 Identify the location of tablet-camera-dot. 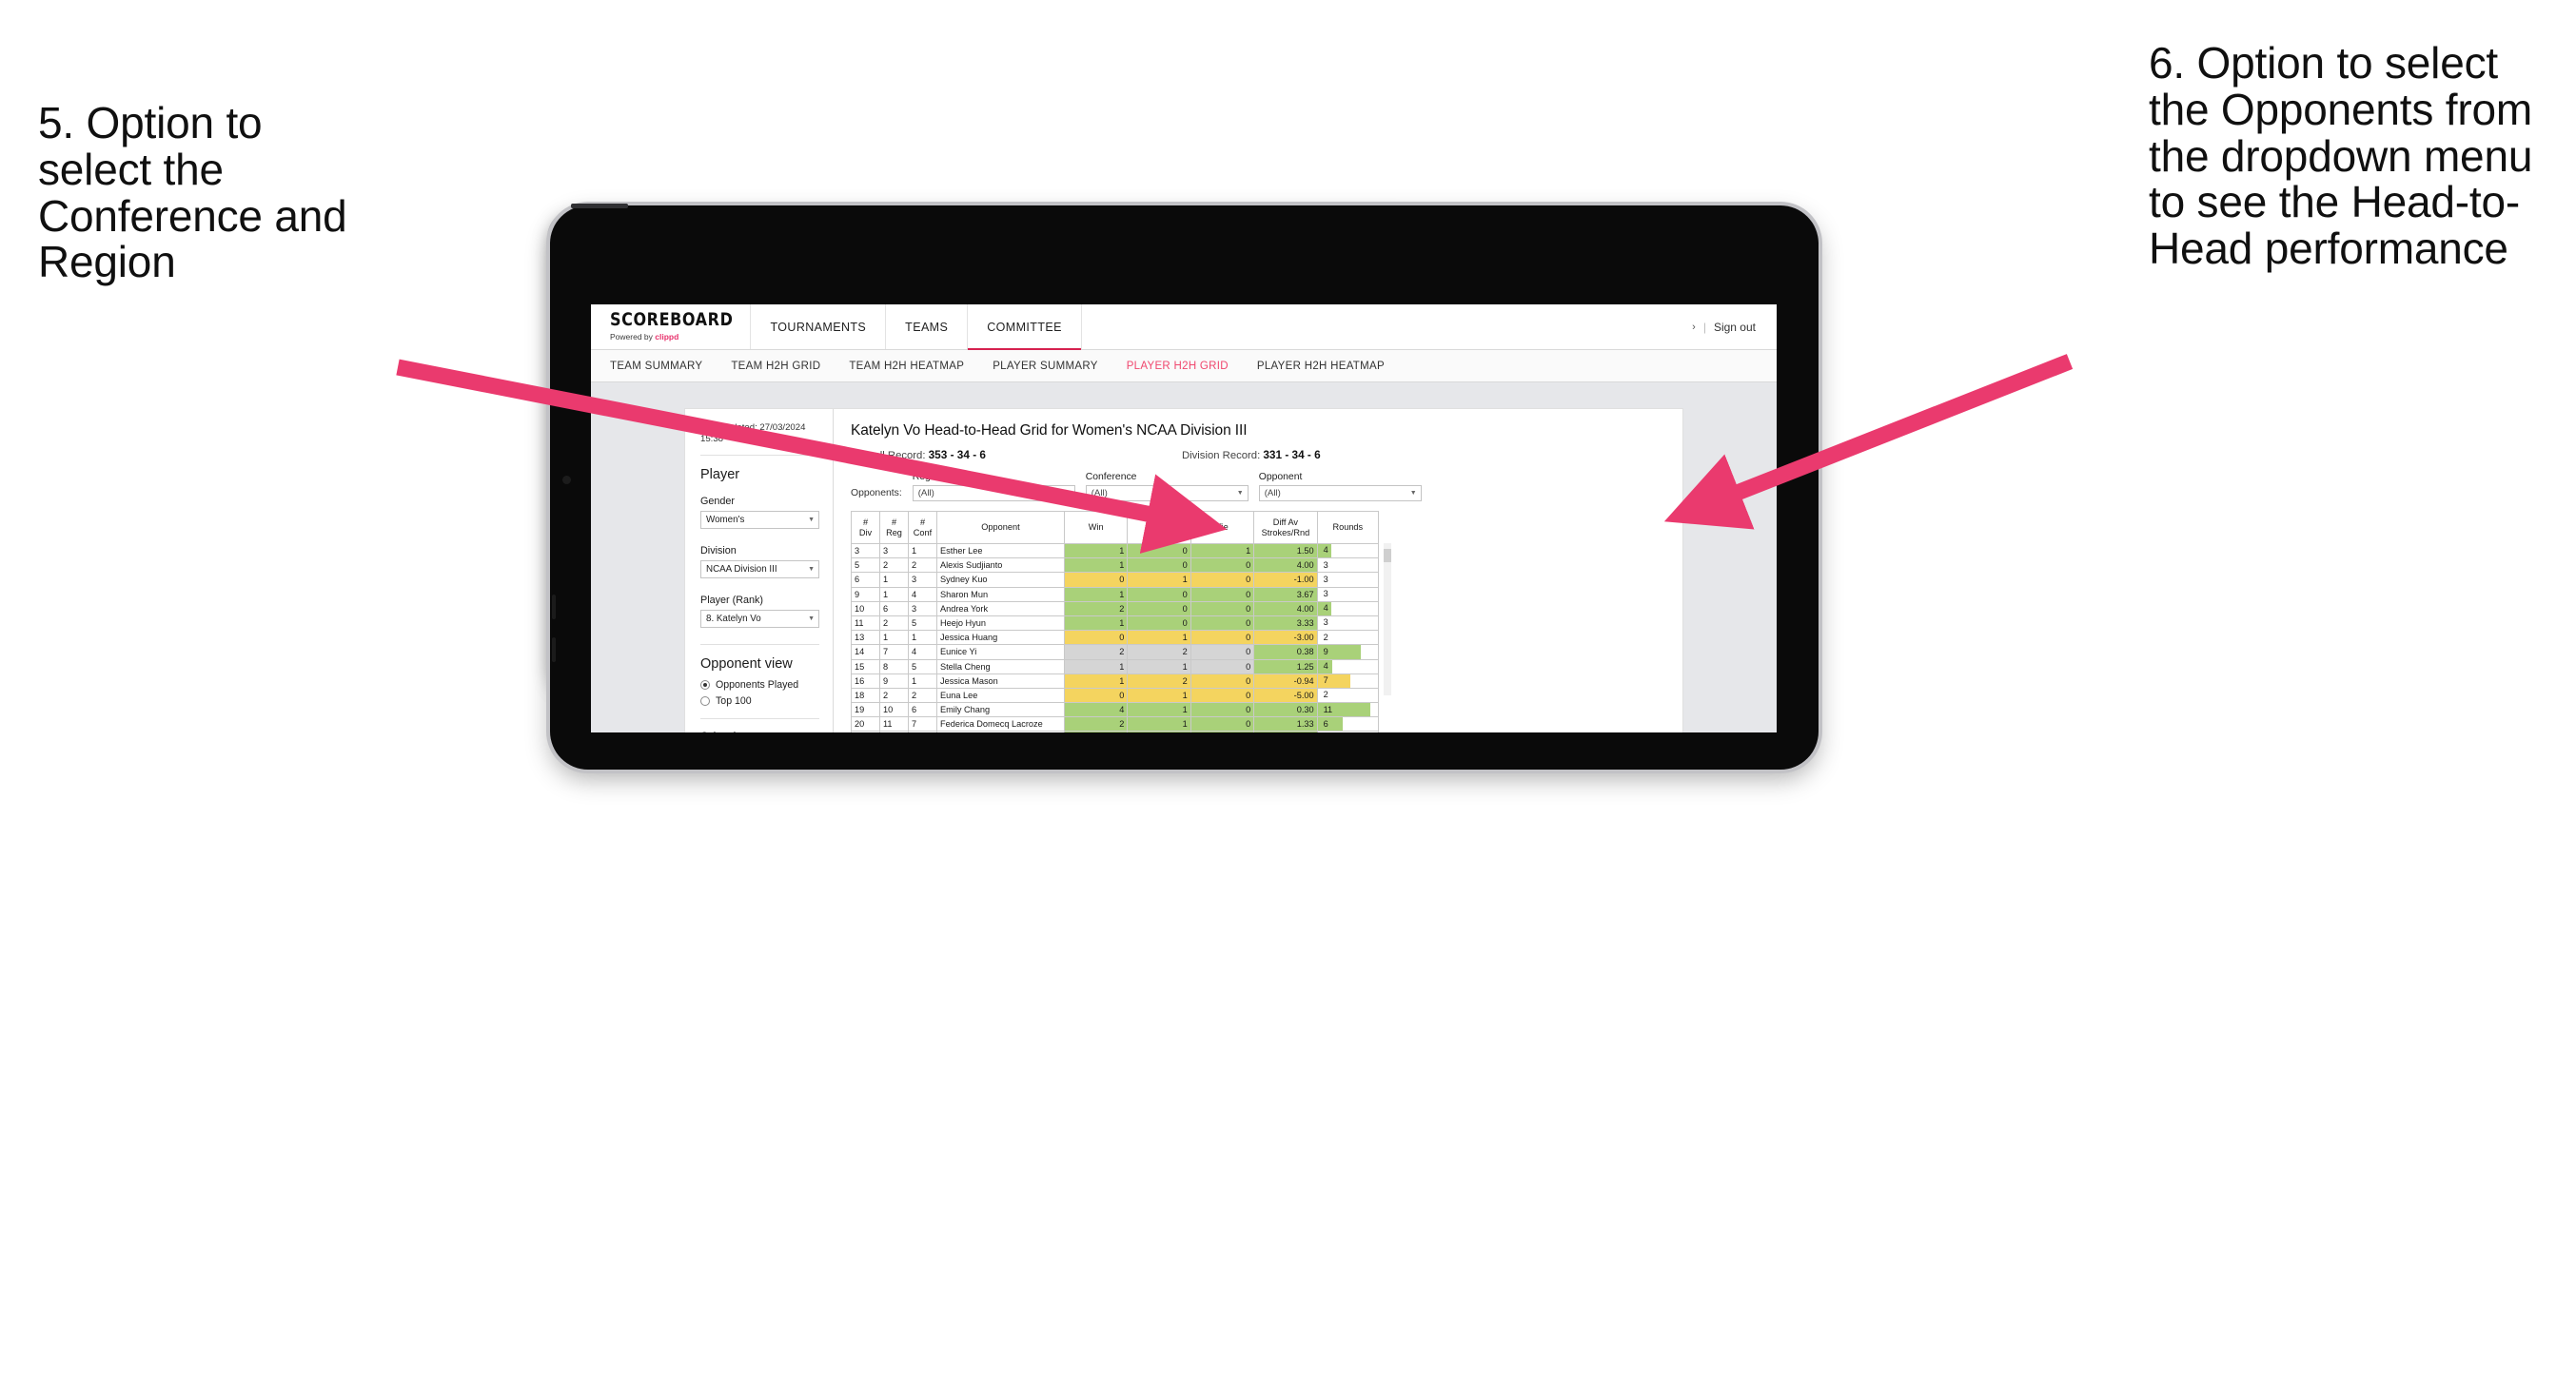
(566, 480).